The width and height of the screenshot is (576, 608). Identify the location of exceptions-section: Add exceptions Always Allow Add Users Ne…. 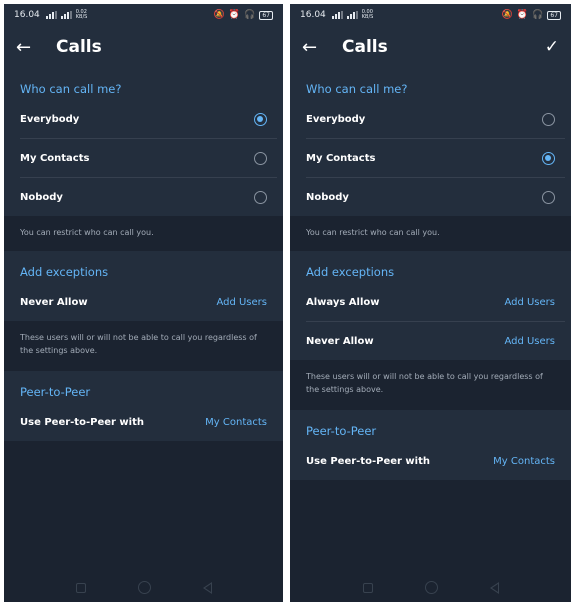
(430, 305).